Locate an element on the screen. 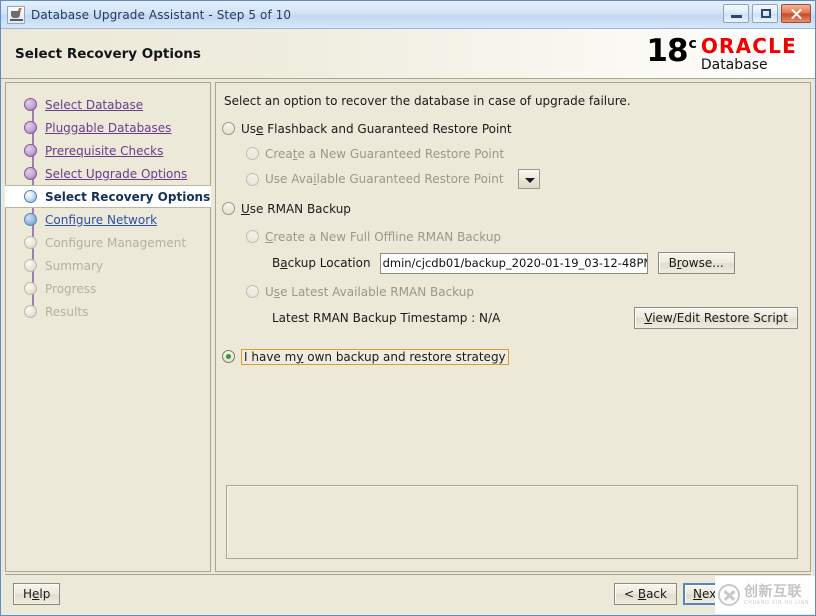  watermark-chinese-text: 创新互联 is located at coordinates (773, 591).